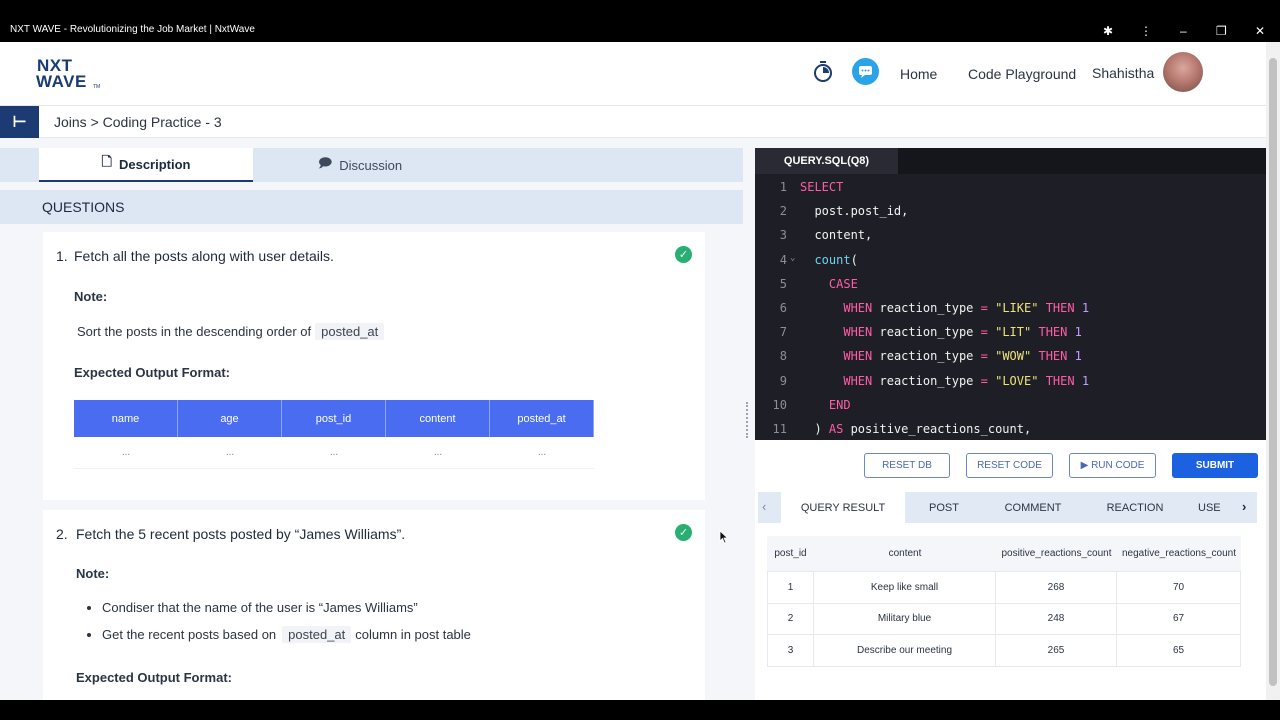 The height and width of the screenshot is (720, 1280). Describe the element at coordinates (83, 207) in the screenshot. I see `questions-header-label: QUESTIONS` at that location.